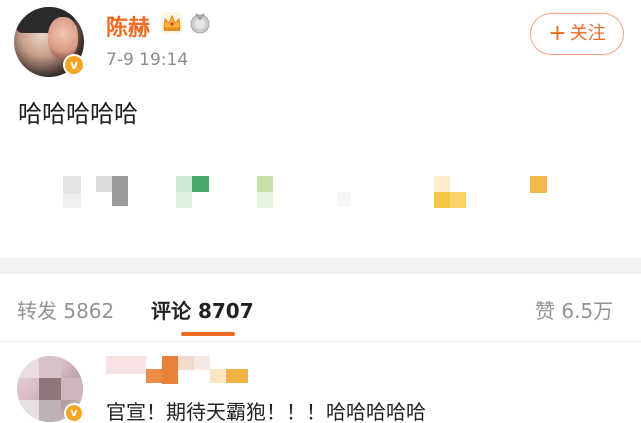 The width and height of the screenshot is (641, 423). I want to click on follow-button: + 关注, so click(577, 34).